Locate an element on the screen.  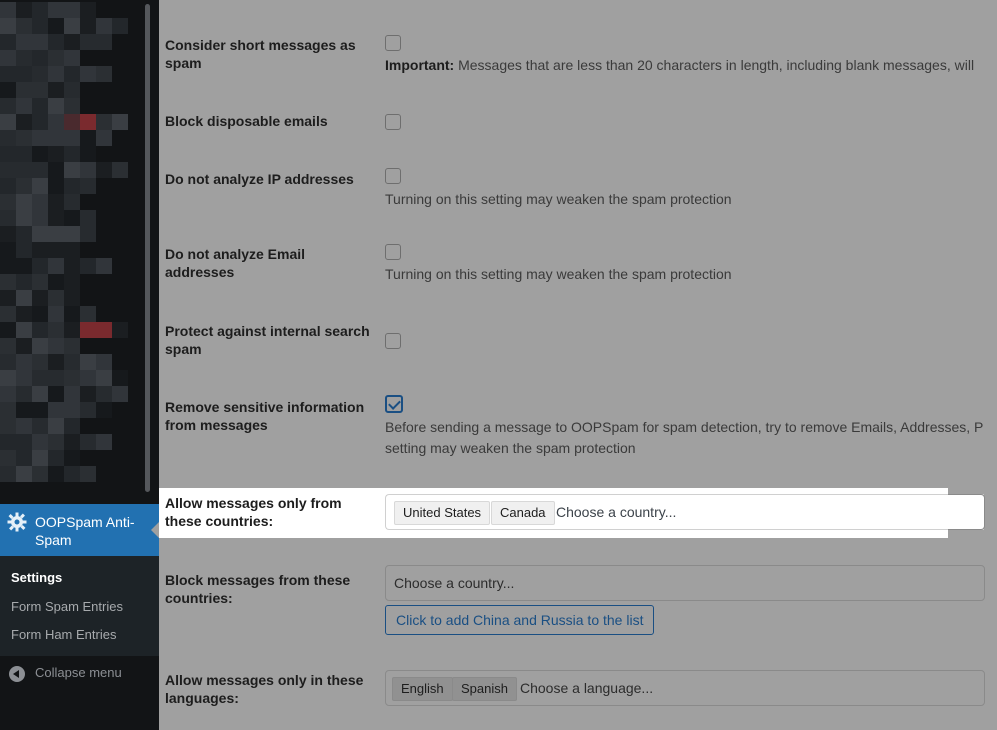
submenu-item-form-spam-entries: Form Spam Entries is located at coordinates (67, 606).